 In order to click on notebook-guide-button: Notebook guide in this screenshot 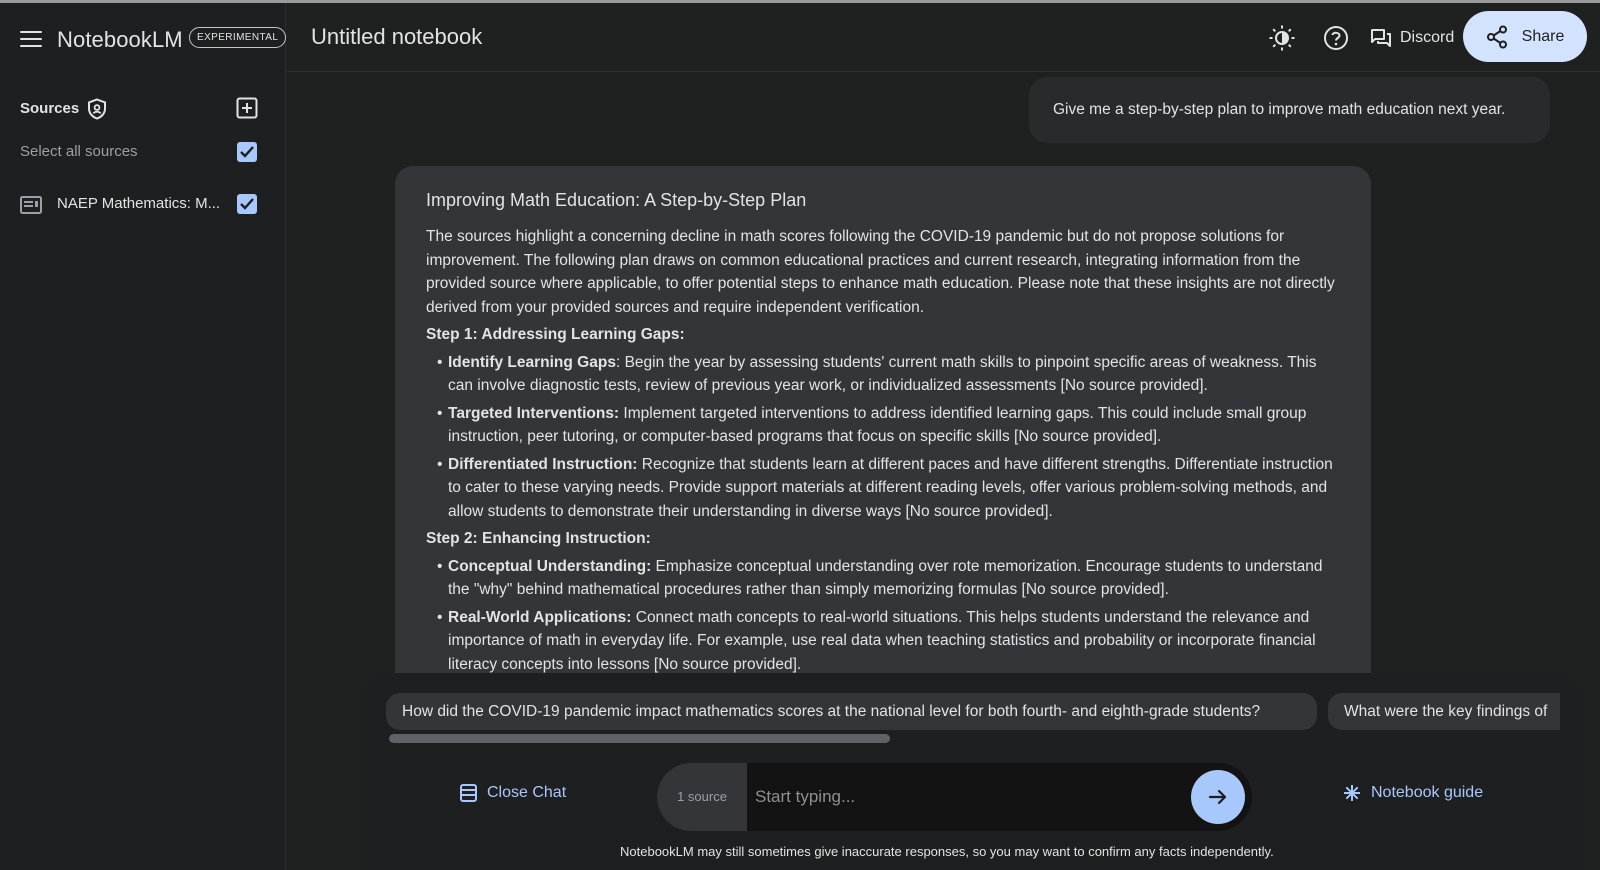, I will do `click(1413, 793)`.